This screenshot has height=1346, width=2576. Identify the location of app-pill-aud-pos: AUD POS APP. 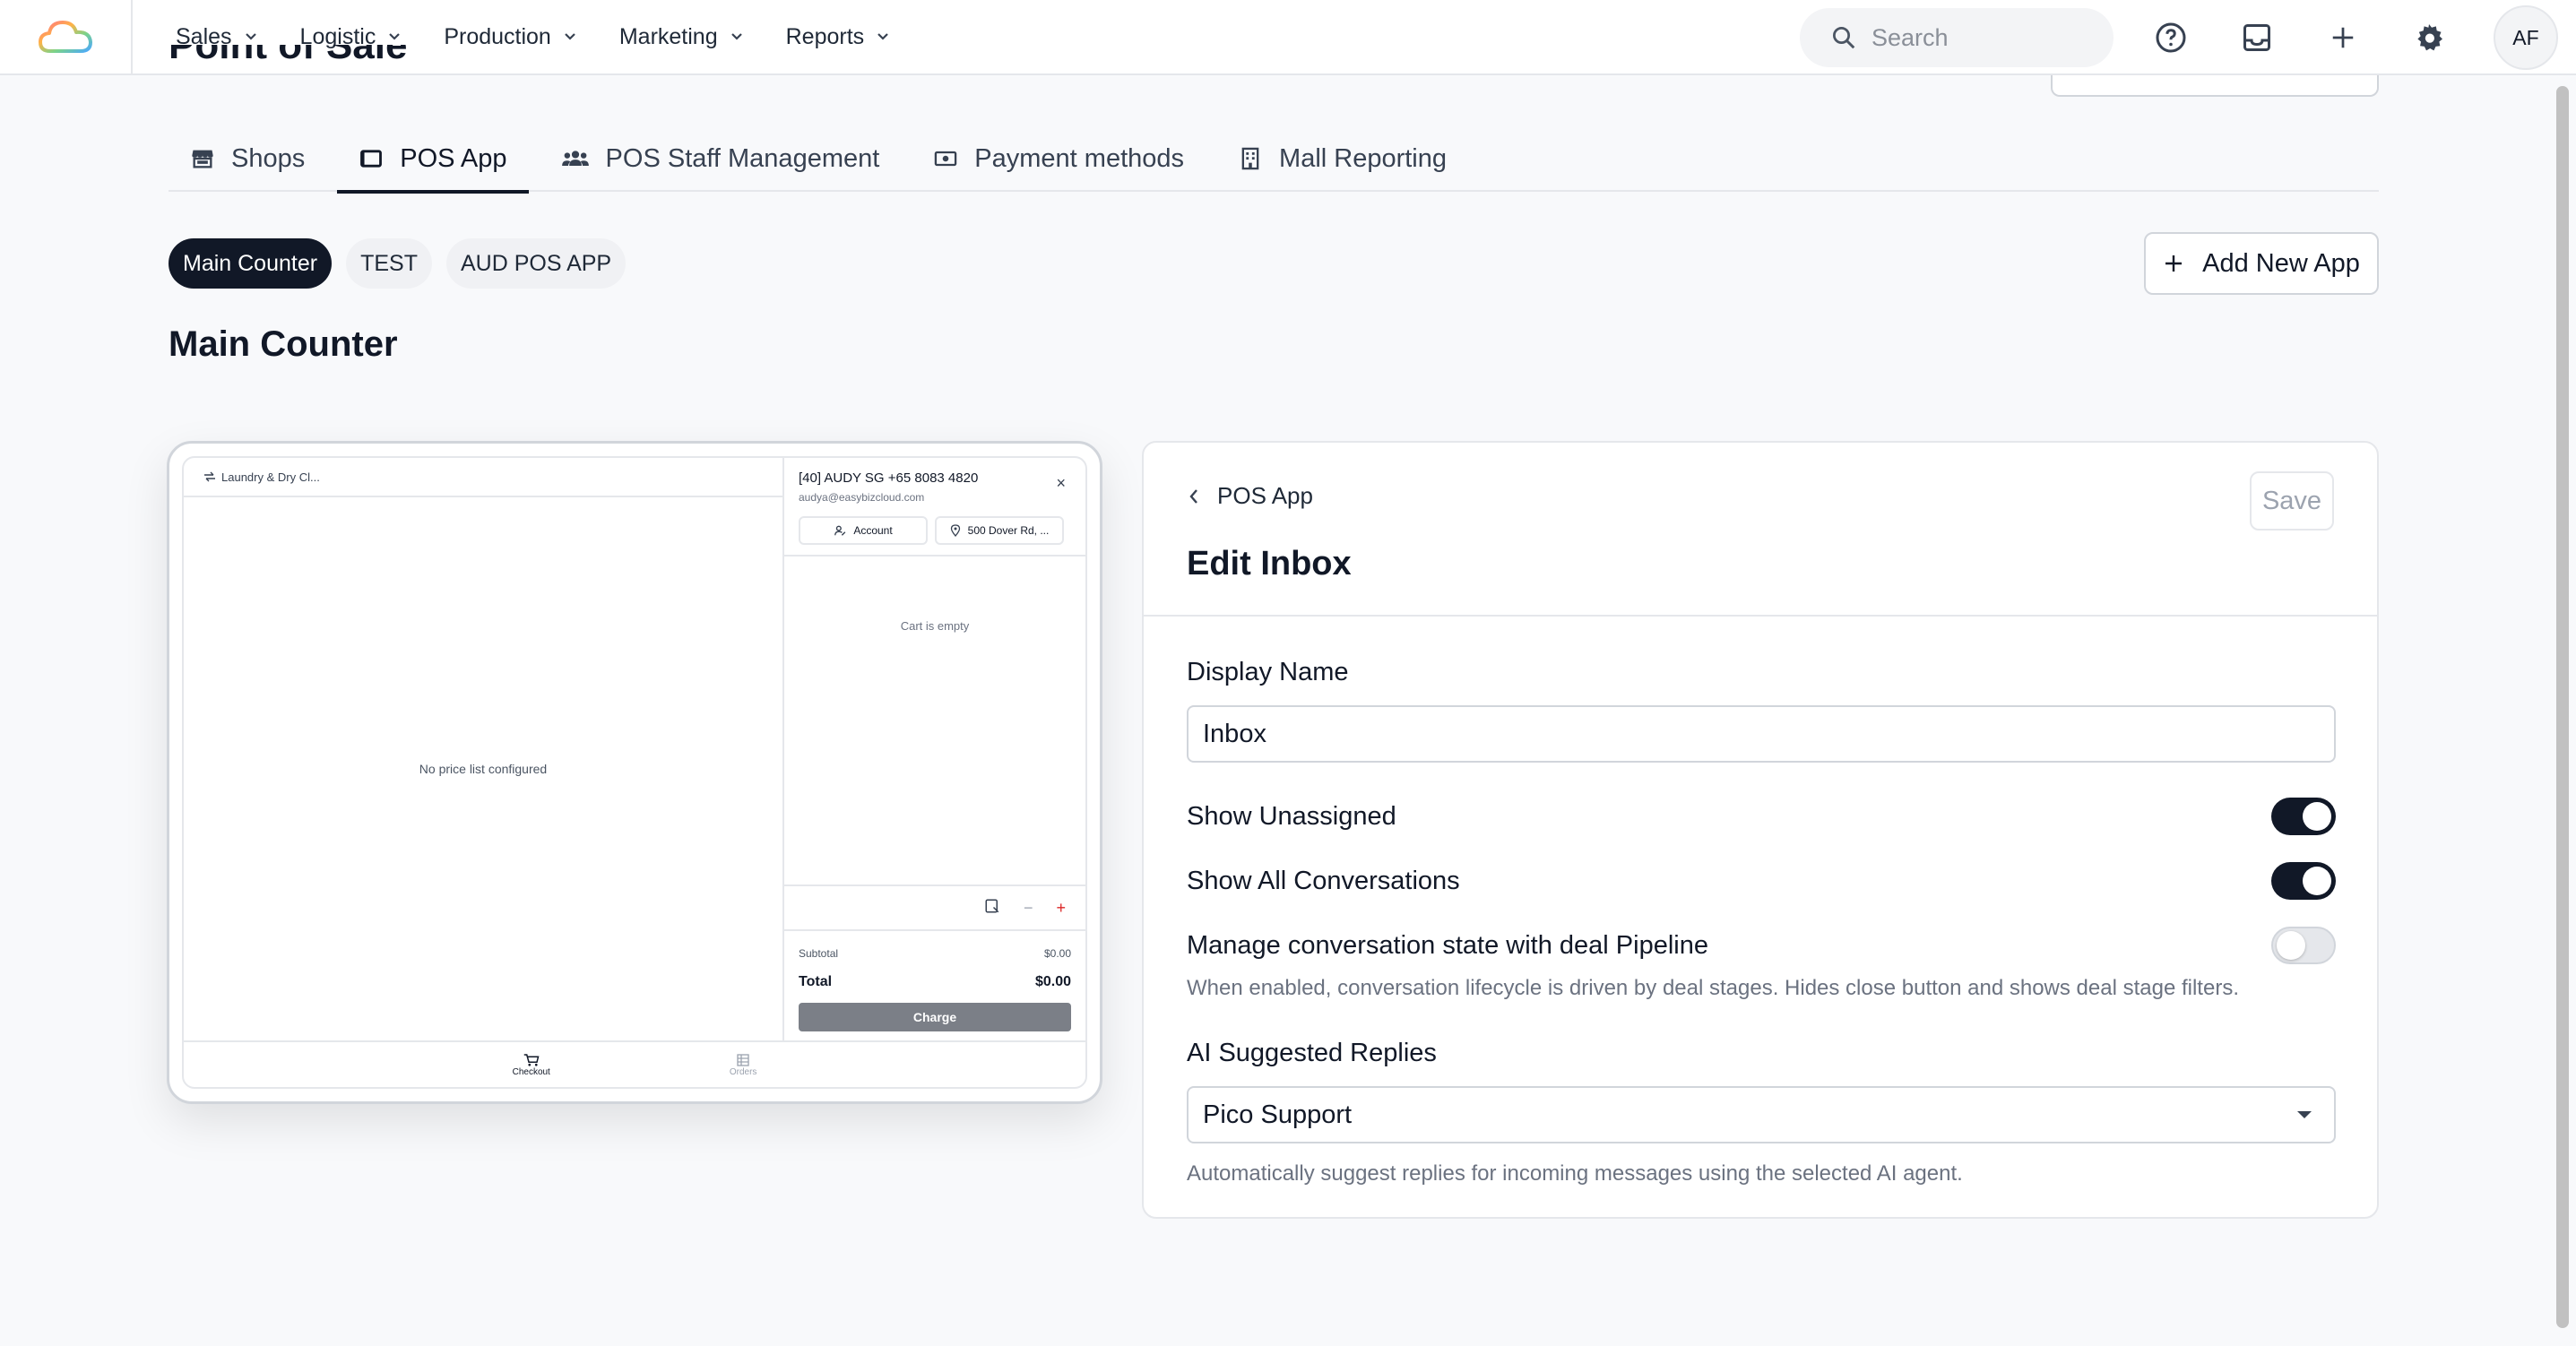
(536, 263).